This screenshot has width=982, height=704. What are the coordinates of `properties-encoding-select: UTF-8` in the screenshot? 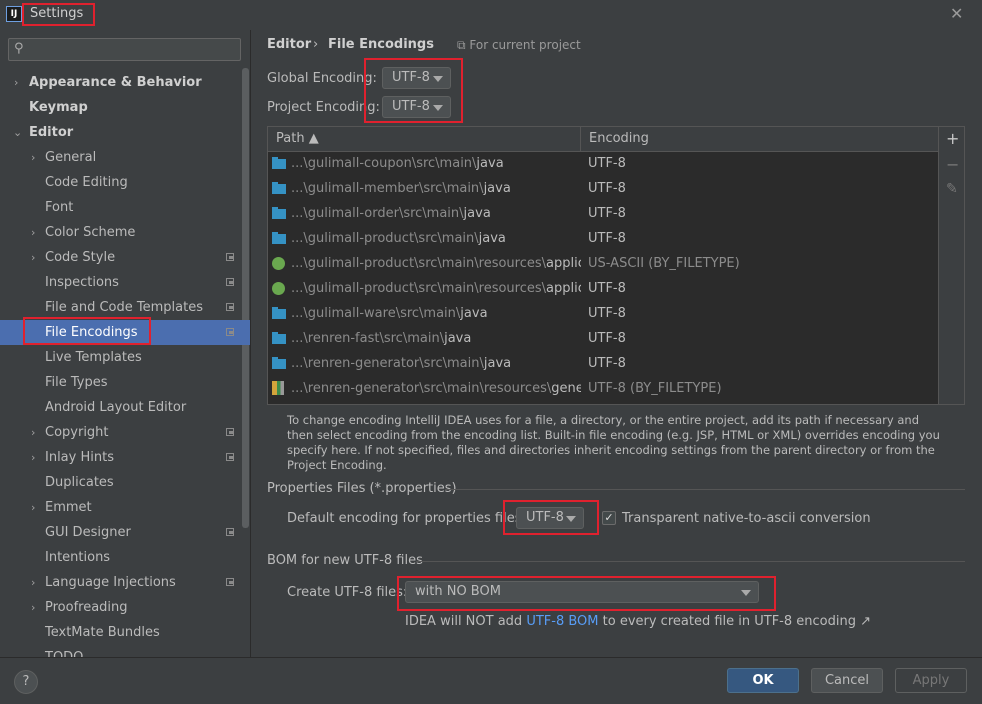 It's located at (550, 518).